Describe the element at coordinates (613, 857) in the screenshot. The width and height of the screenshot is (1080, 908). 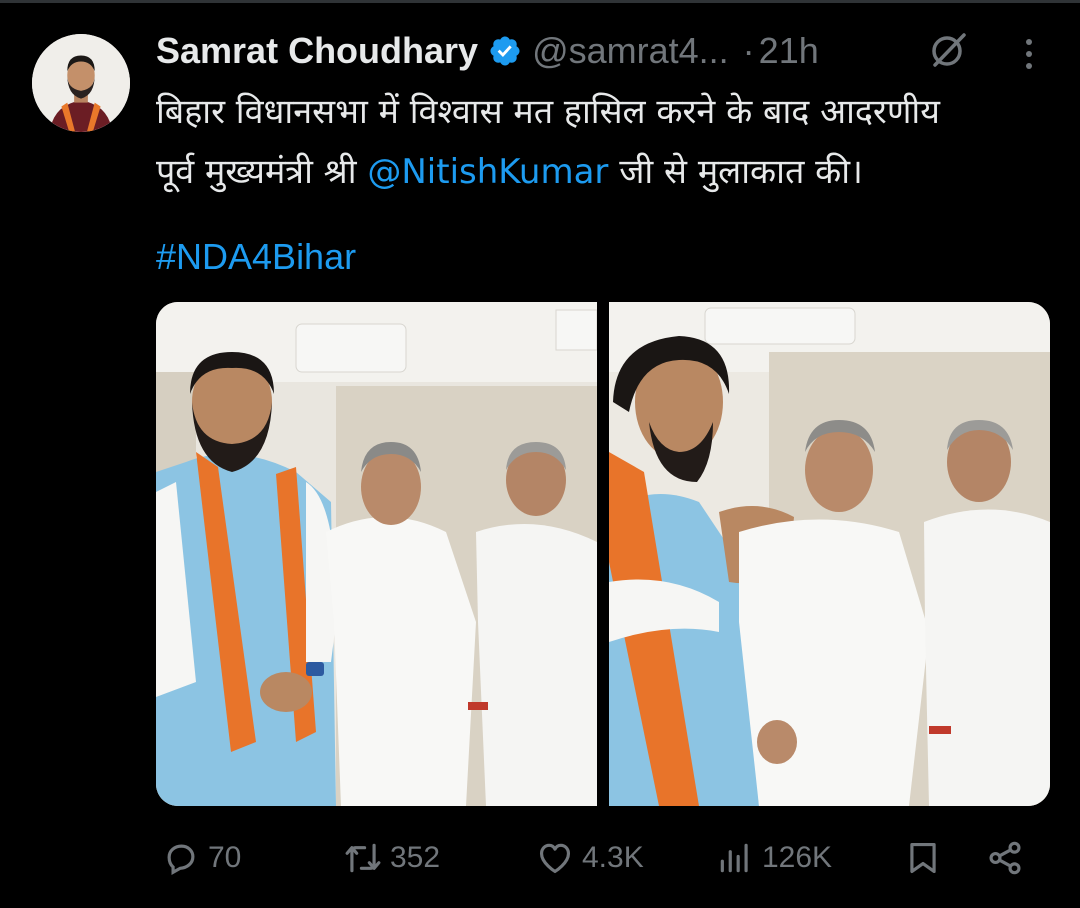
I see `like-count: 4.3K` at that location.